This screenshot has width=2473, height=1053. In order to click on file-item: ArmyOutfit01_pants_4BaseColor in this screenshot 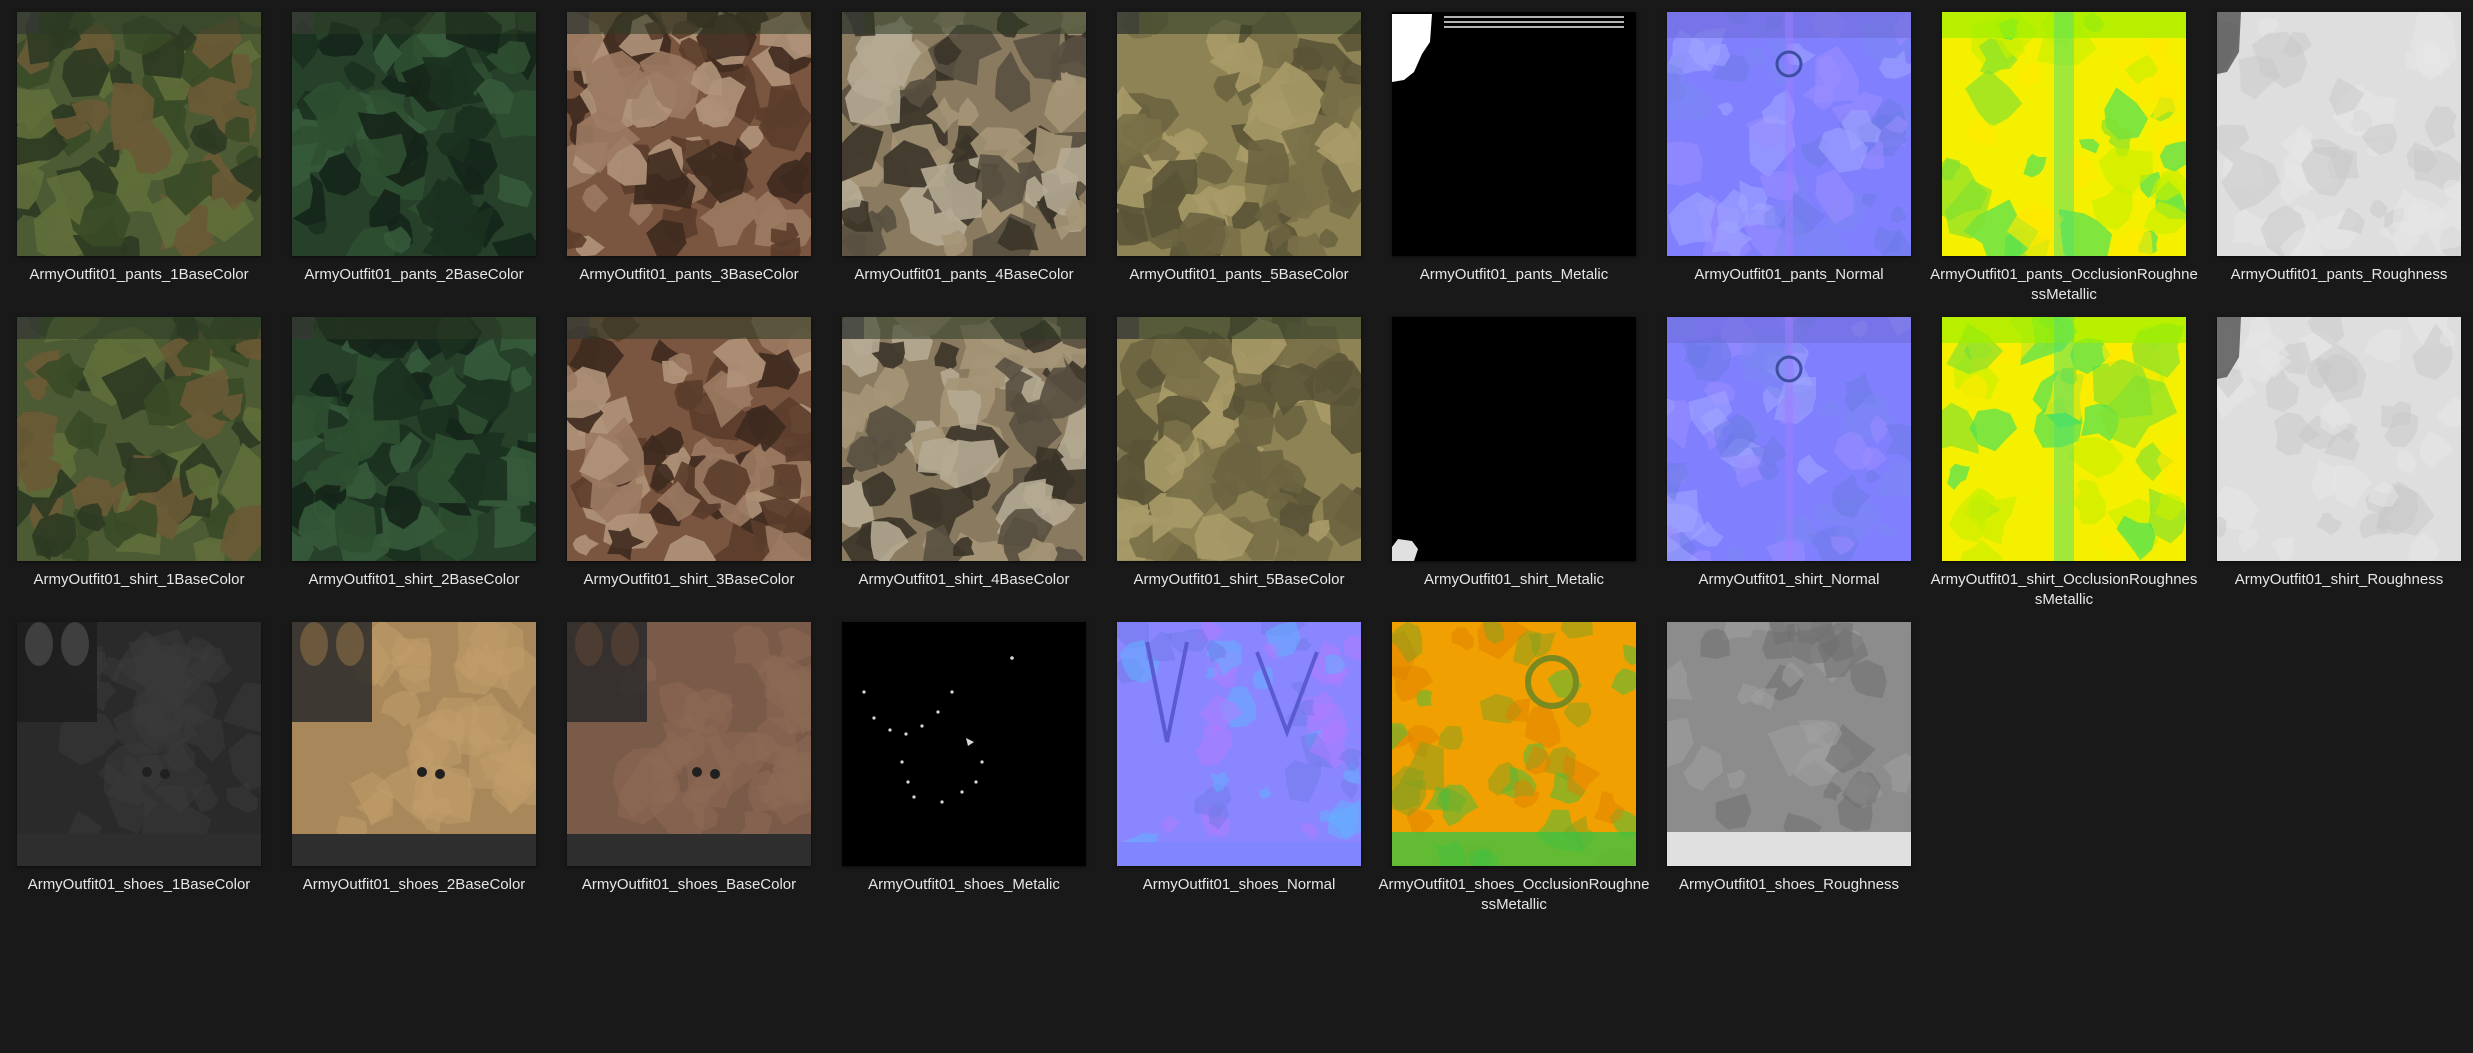, I will do `click(979, 159)`.